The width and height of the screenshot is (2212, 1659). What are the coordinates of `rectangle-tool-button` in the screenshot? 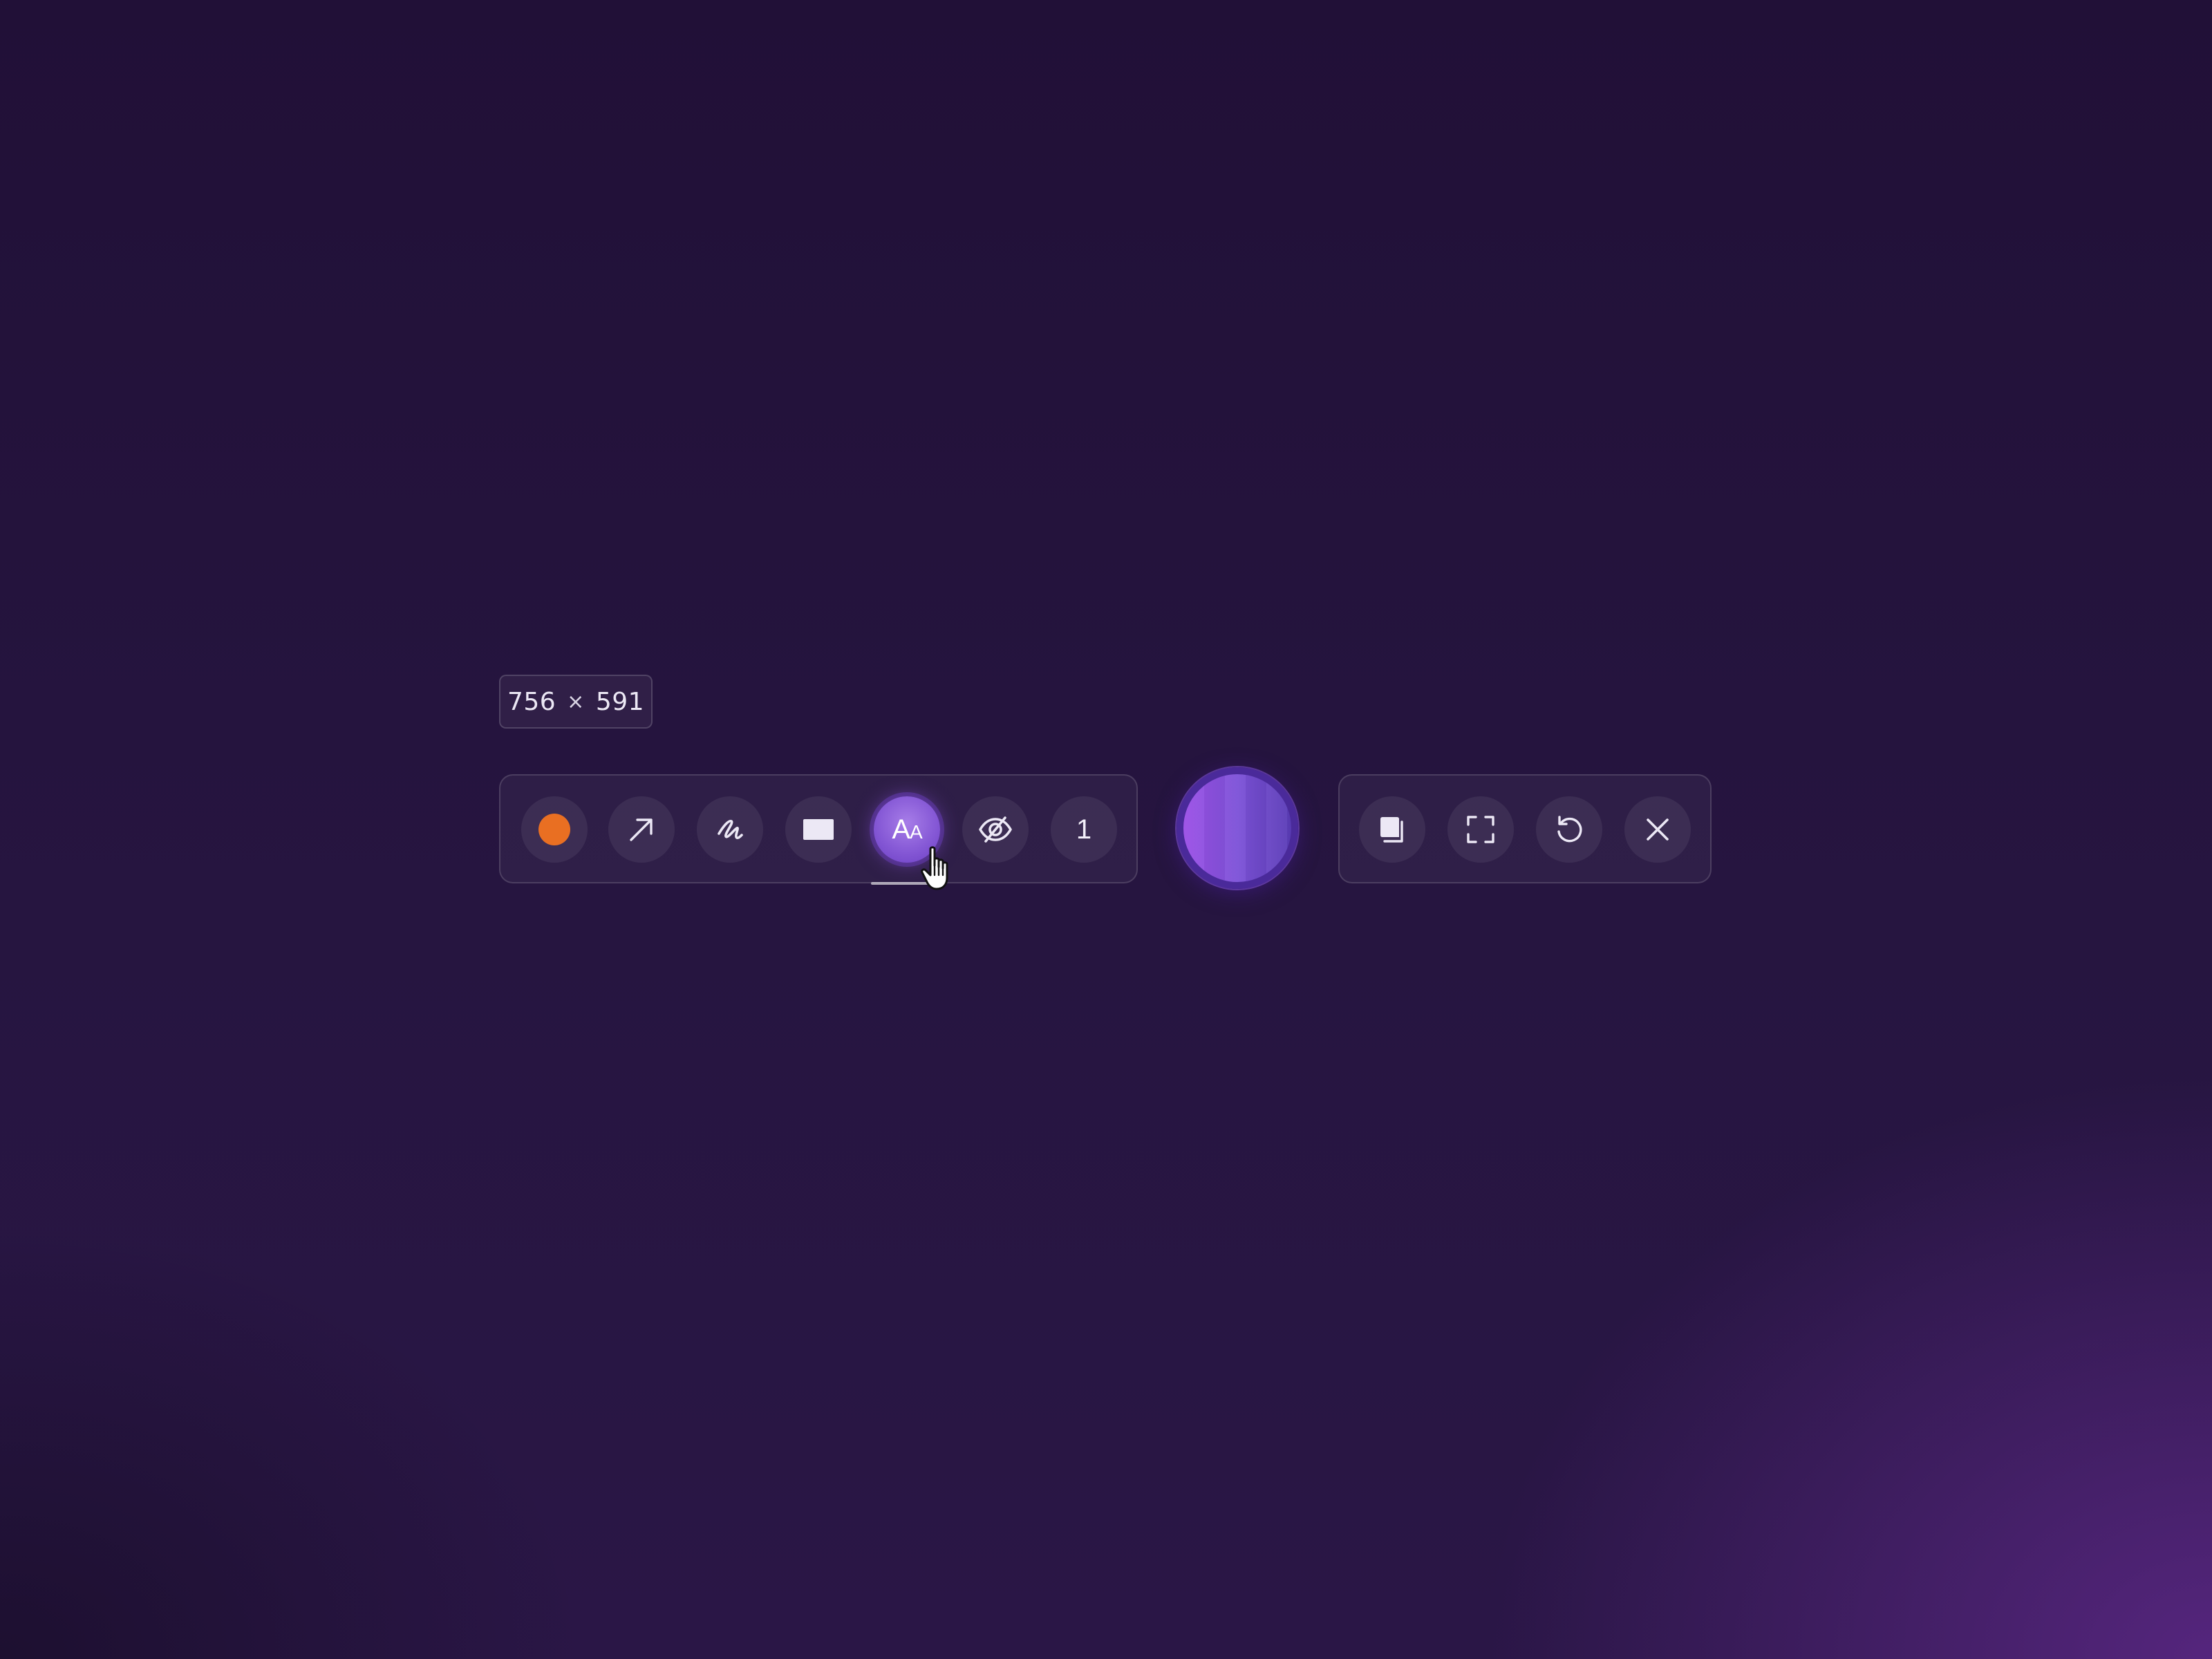 It's located at (819, 829).